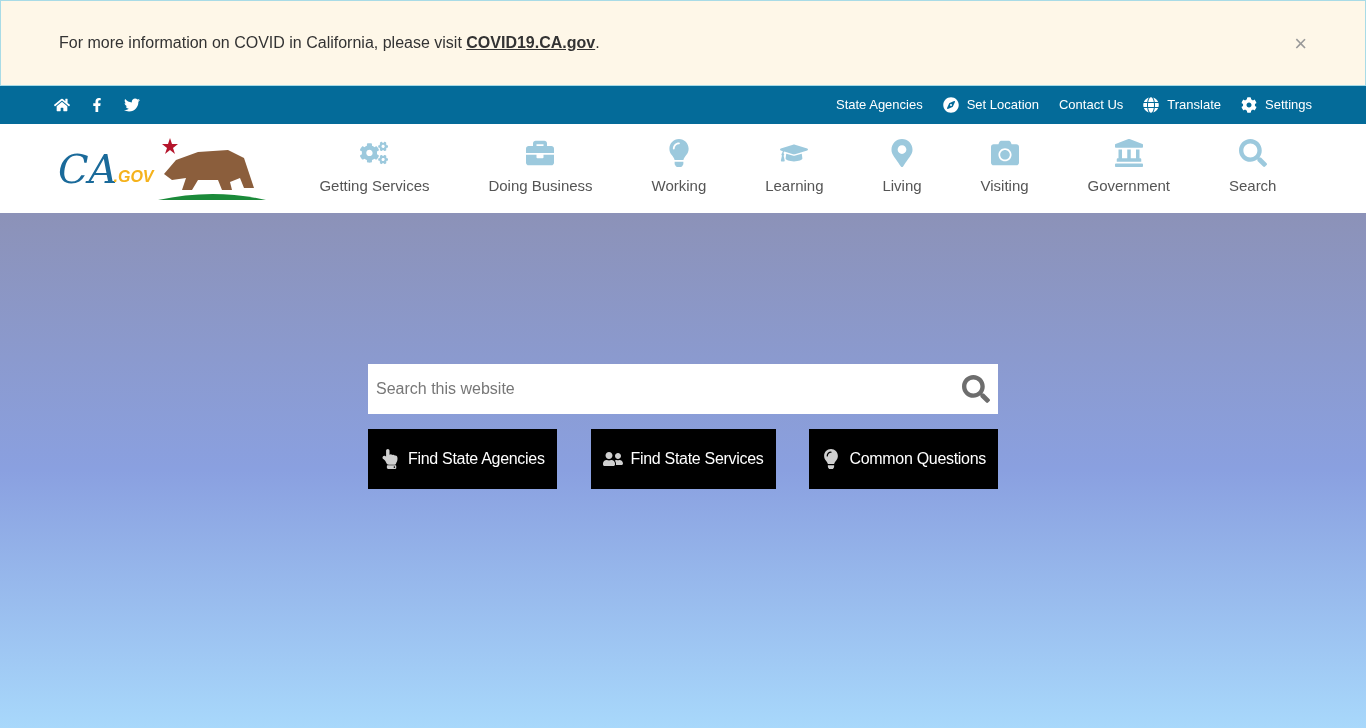 The image size is (1366, 728). I want to click on utility-link: Set Location, so click(1002, 105).